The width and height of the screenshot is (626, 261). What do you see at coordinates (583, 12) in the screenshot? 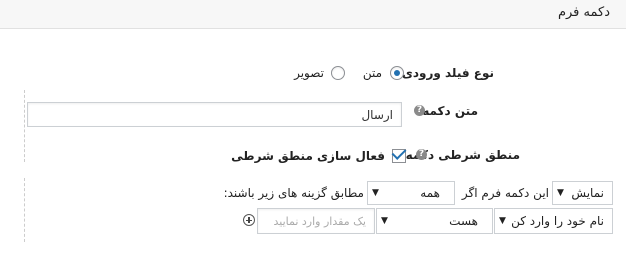
I see `section-title: دکمه فرم` at bounding box center [583, 12].